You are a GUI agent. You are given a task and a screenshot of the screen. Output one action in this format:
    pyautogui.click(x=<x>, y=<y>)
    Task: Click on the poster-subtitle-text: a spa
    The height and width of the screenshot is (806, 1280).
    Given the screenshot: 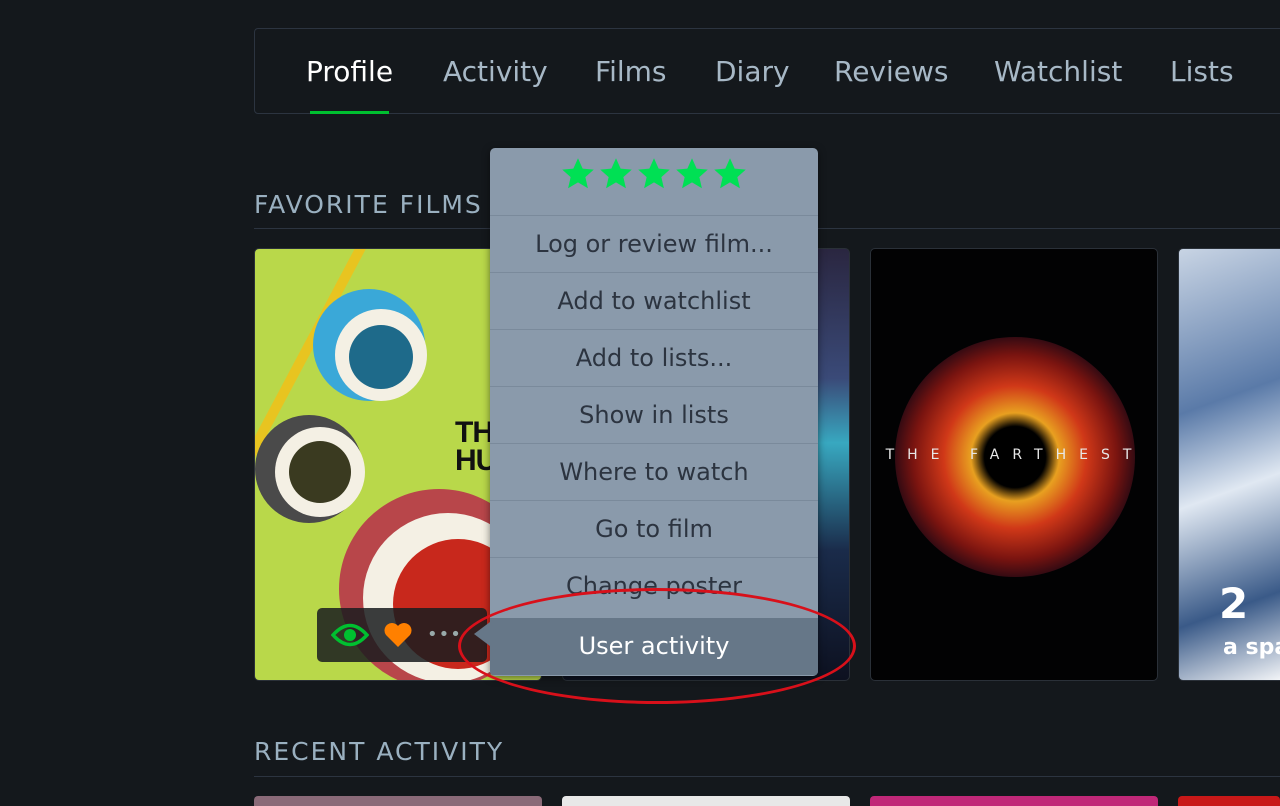 What is the action you would take?
    pyautogui.click(x=1251, y=647)
    